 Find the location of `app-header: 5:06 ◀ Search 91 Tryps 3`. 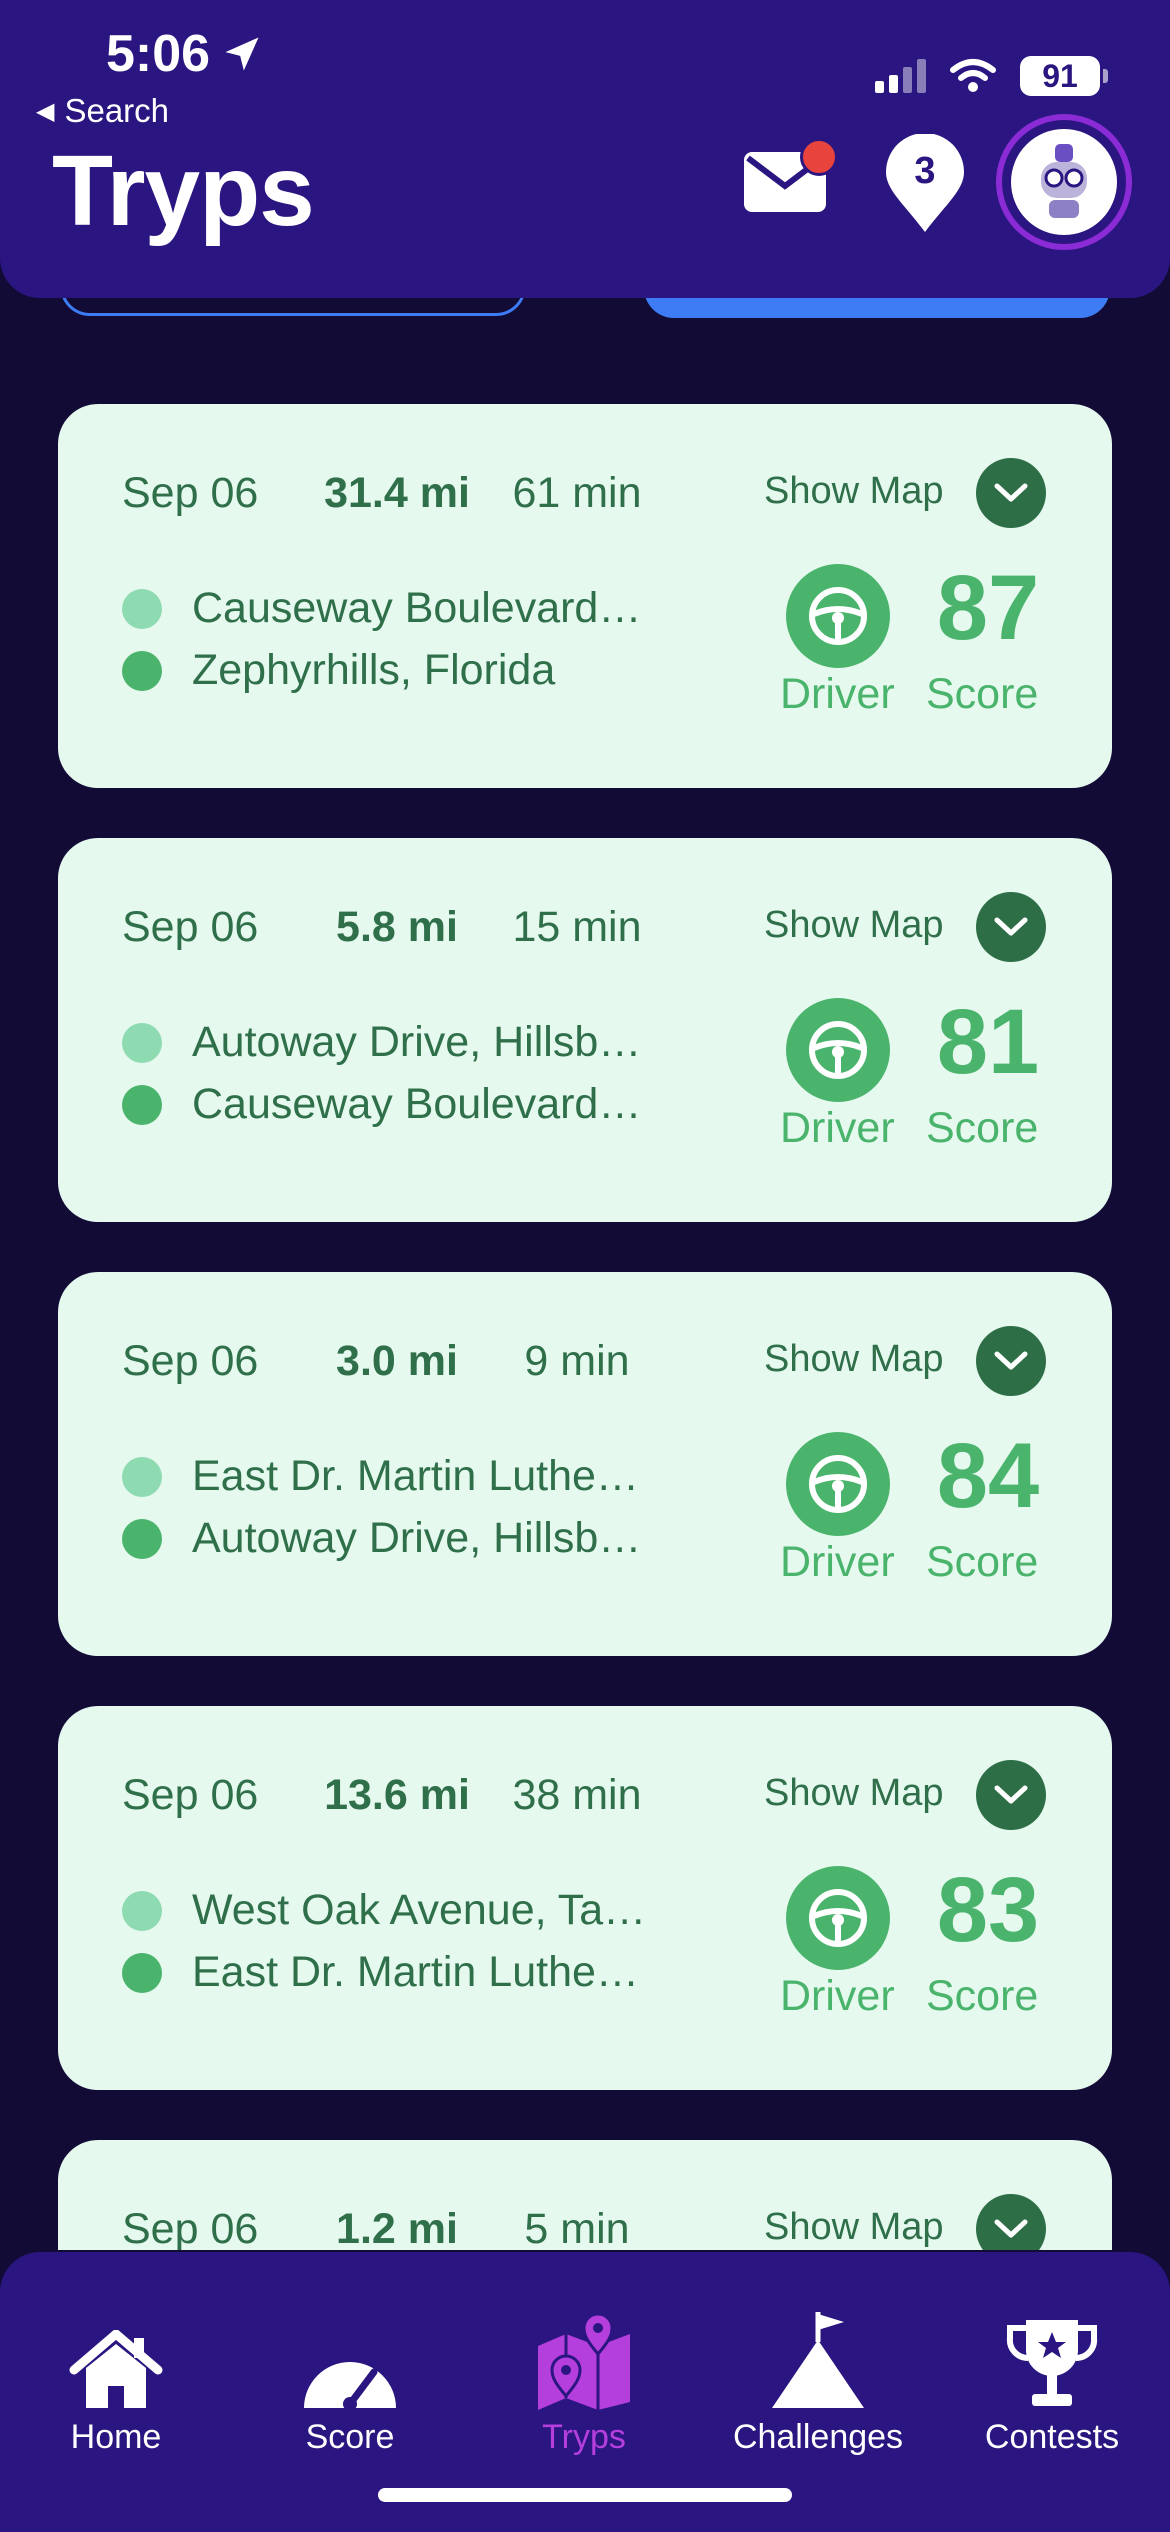

app-header: 5:06 ◀ Search 91 Tryps 3 is located at coordinates (585, 149).